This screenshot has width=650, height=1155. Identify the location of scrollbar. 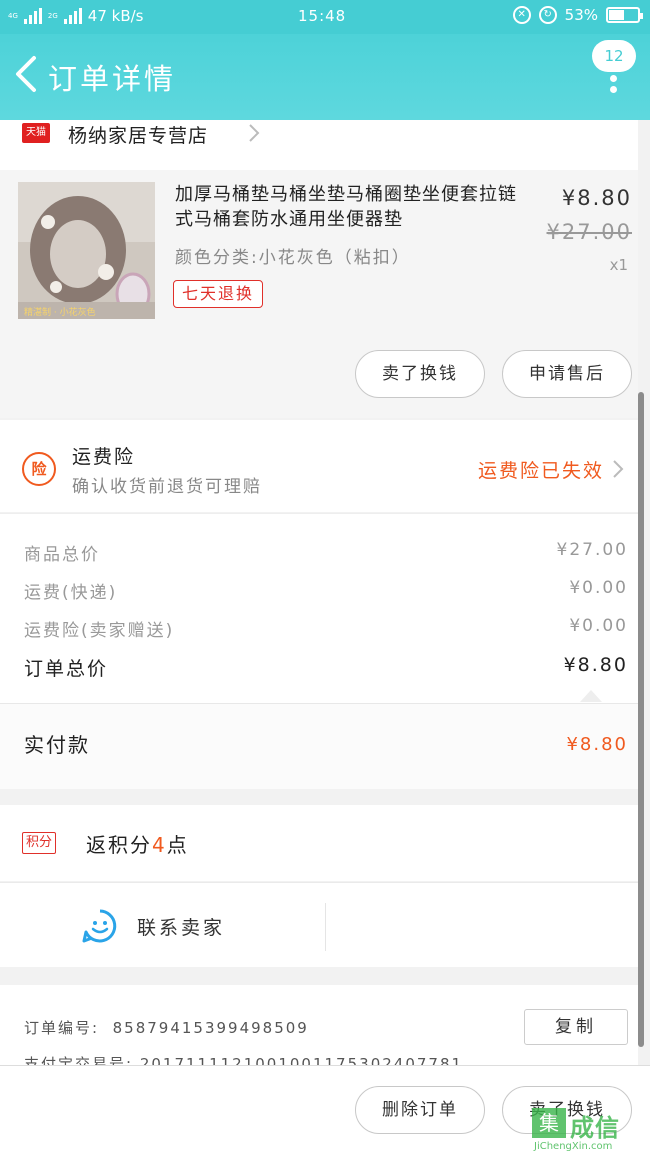
(641, 719).